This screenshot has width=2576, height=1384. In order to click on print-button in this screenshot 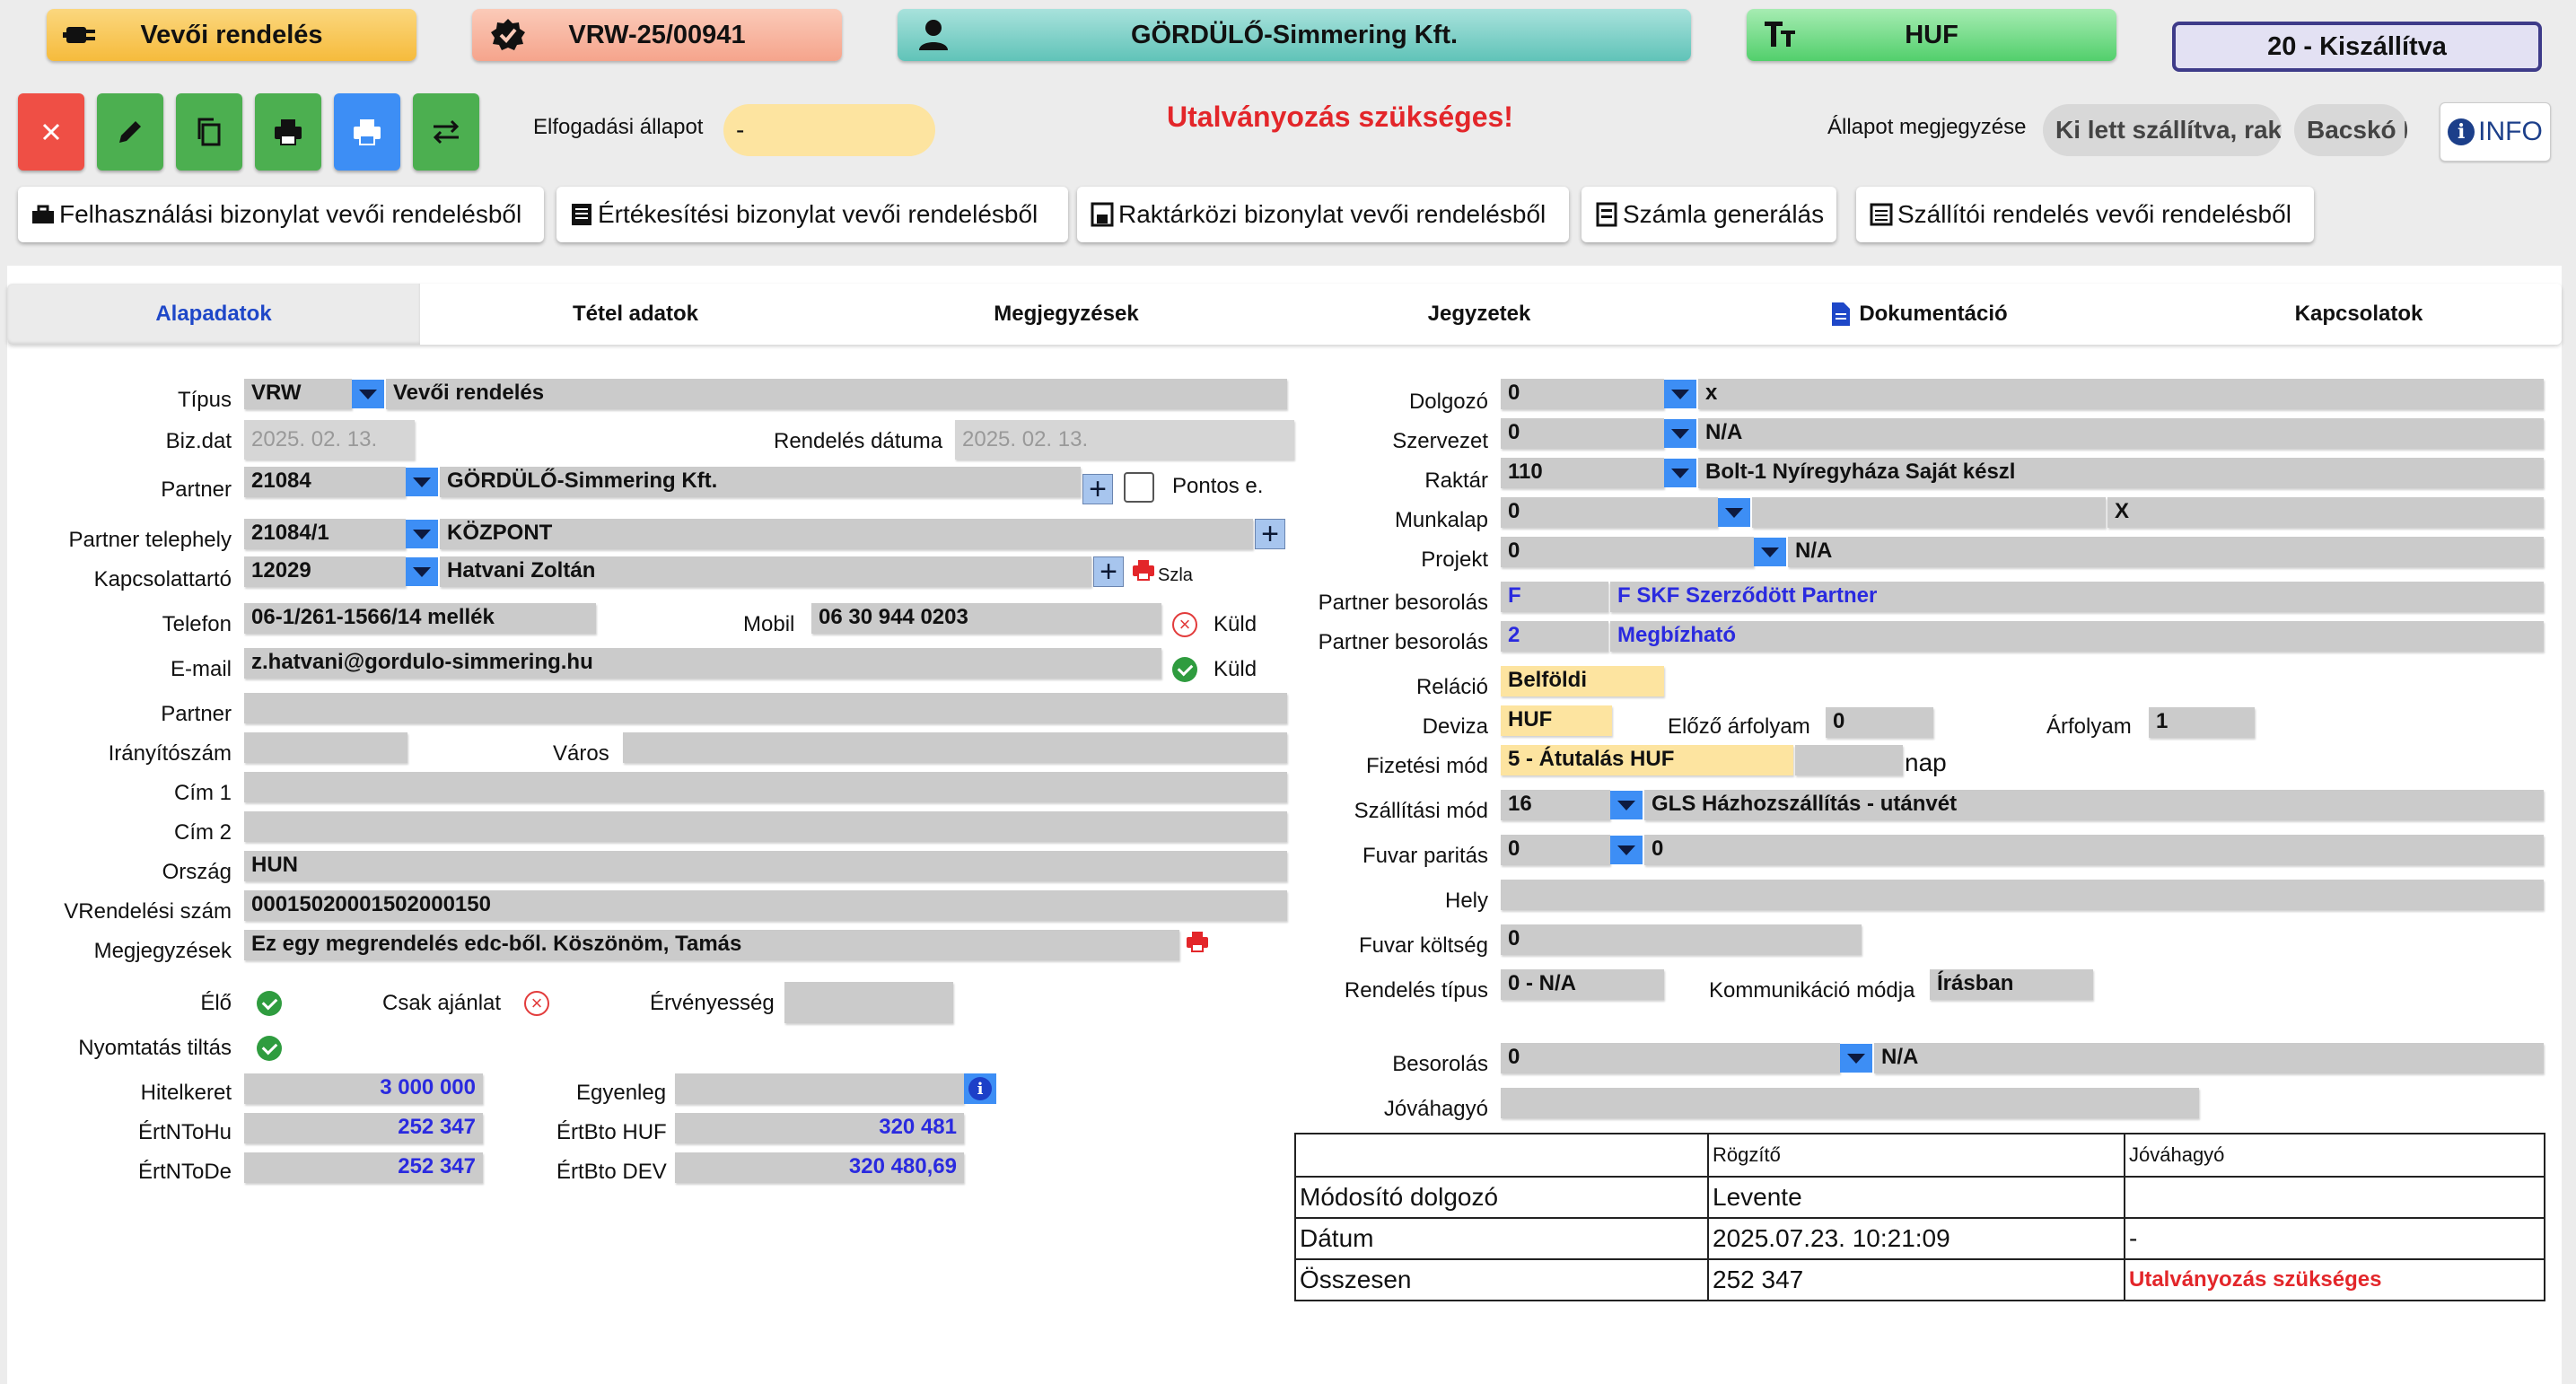, I will do `click(288, 132)`.